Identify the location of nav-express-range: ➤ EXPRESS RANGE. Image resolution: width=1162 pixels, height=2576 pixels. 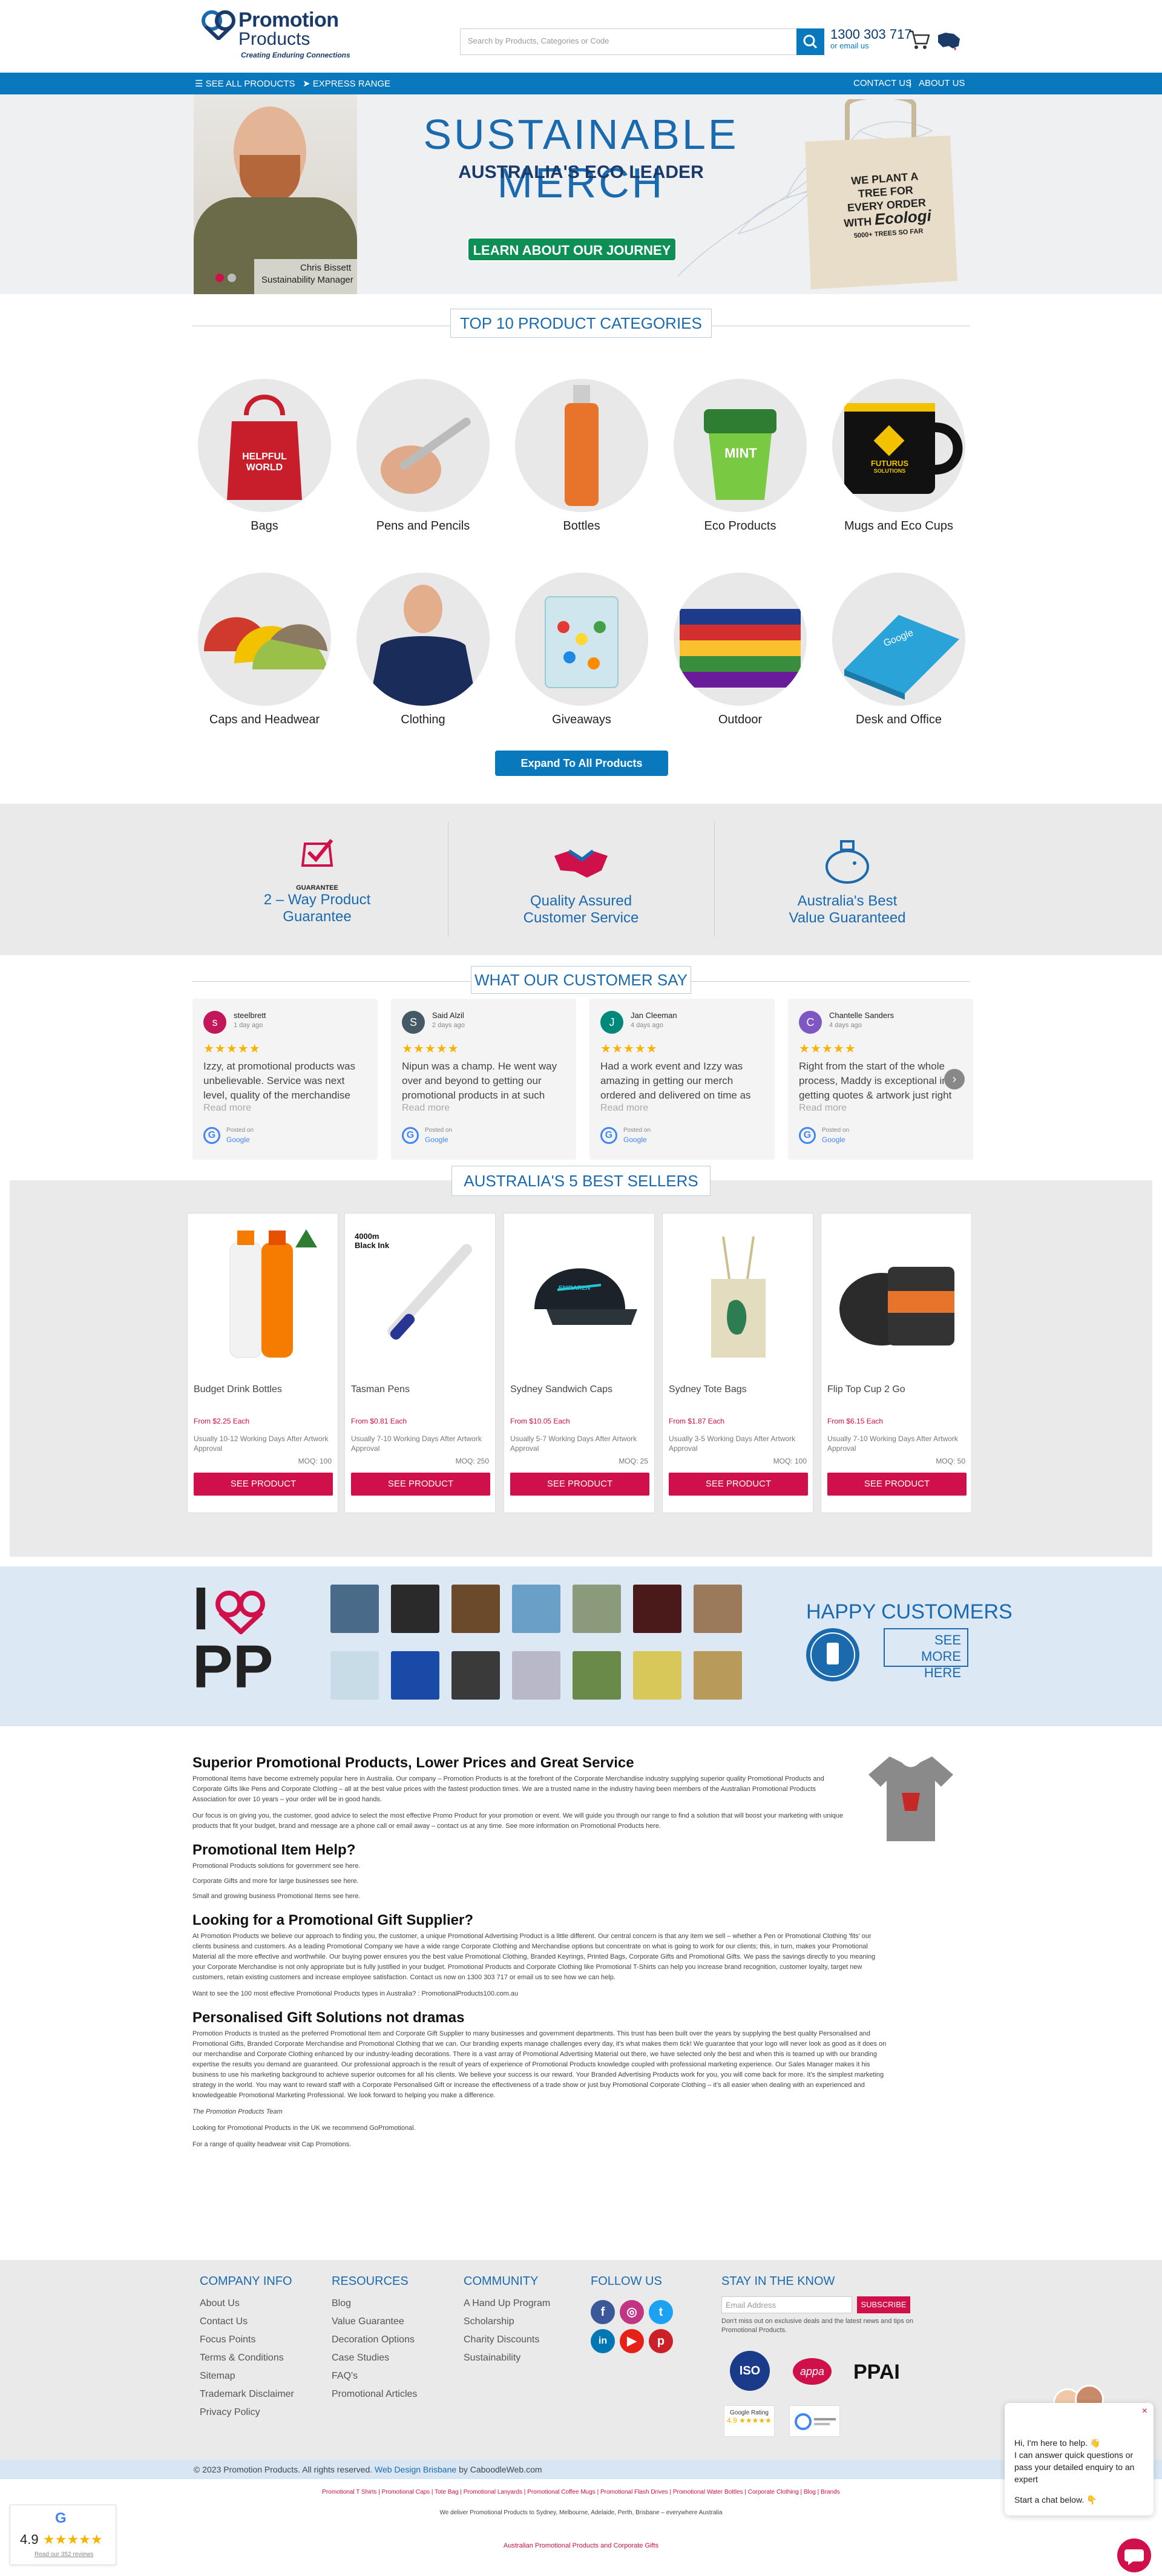
(346, 83).